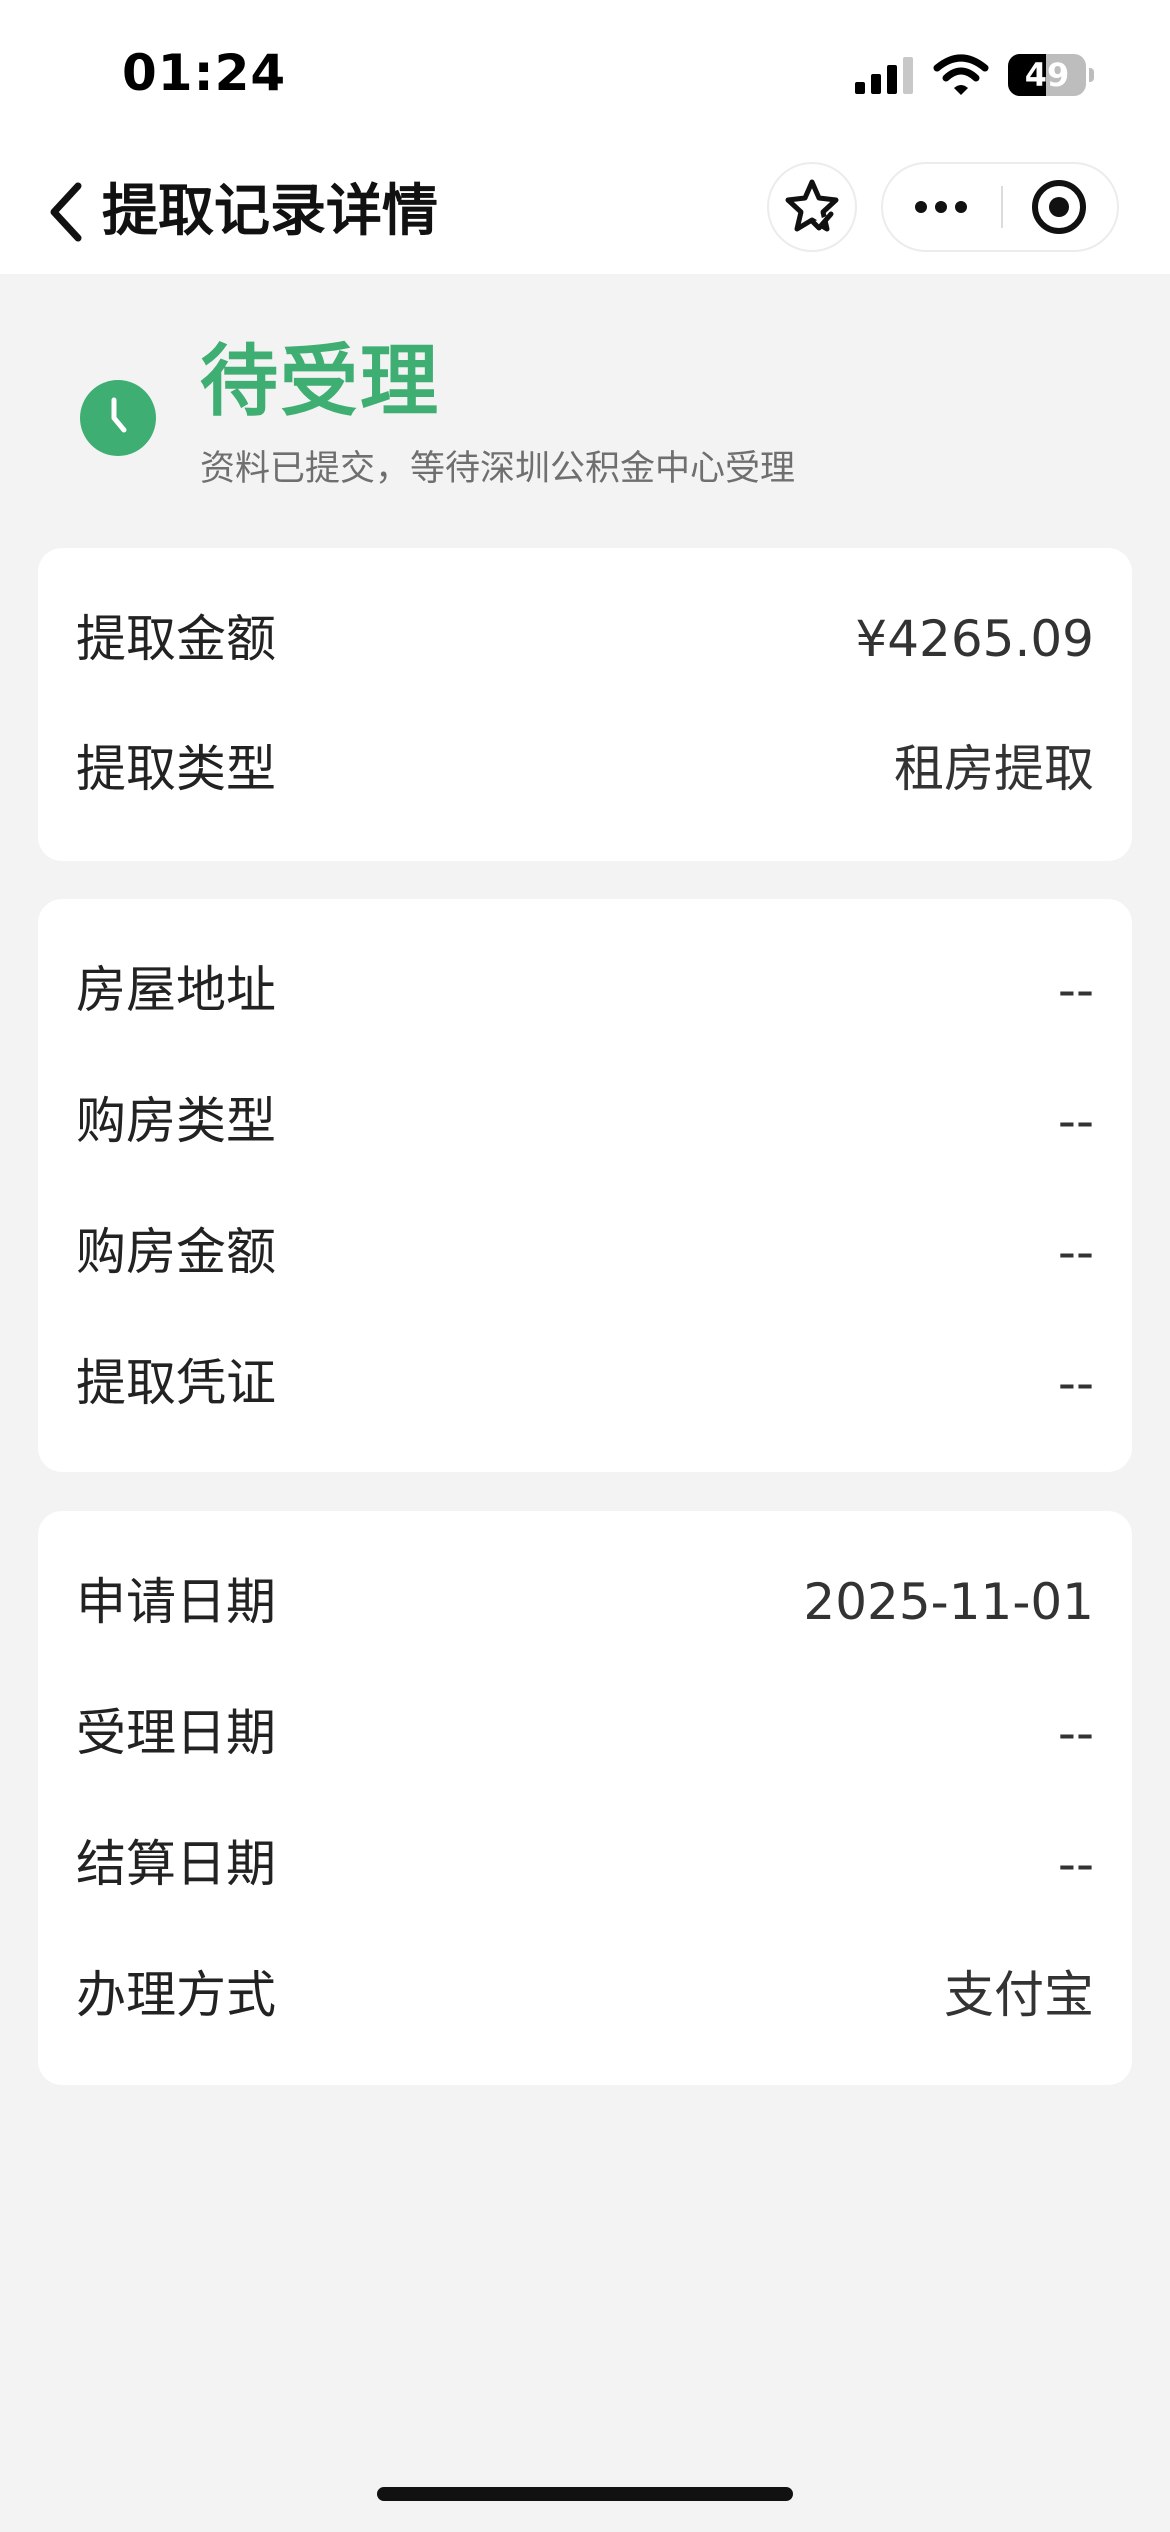  What do you see at coordinates (585, 1733) in the screenshot?
I see `info-row: 受理日期 --` at bounding box center [585, 1733].